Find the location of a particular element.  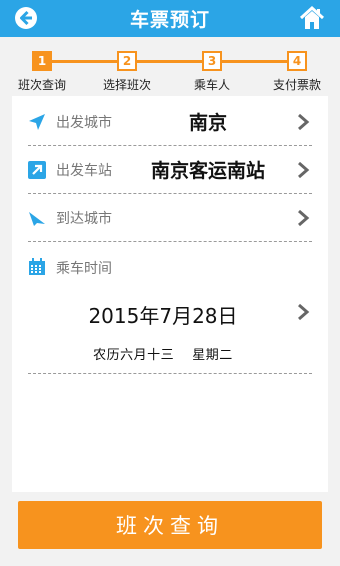

departure-station-value: 南京客运南站 is located at coordinates (207, 171).